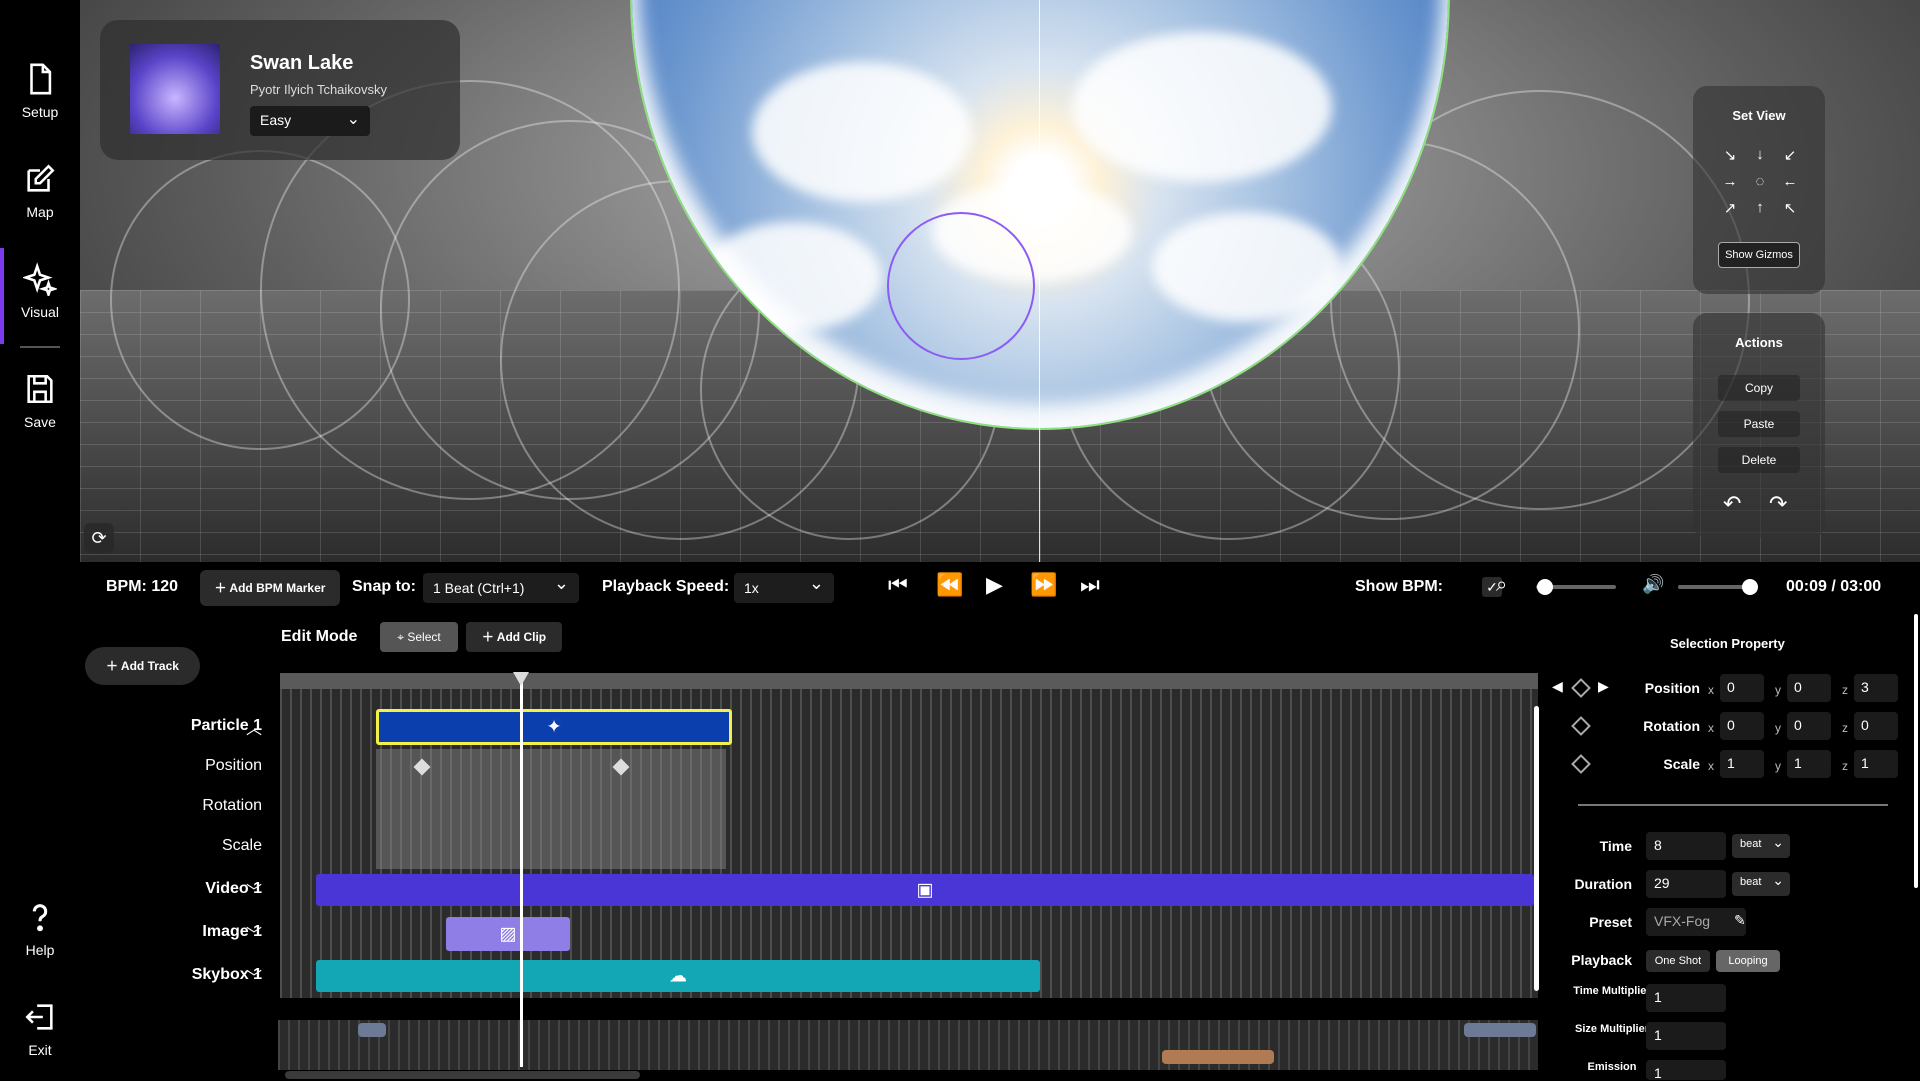 The width and height of the screenshot is (1920, 1081). Describe the element at coordinates (1761, 846) in the screenshot. I see `time-unit-select: beat` at that location.